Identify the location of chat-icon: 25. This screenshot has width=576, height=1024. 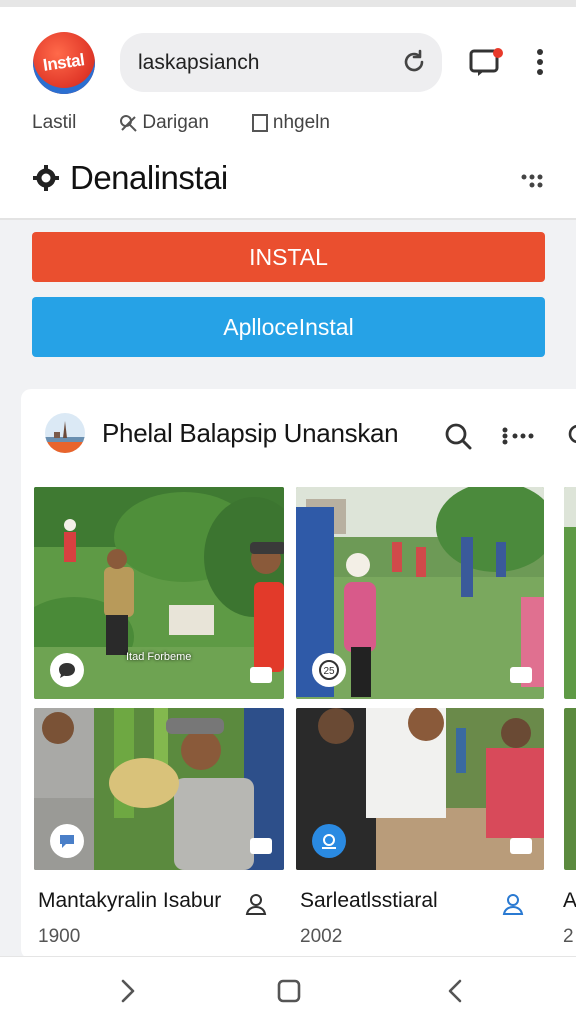
(329, 670).